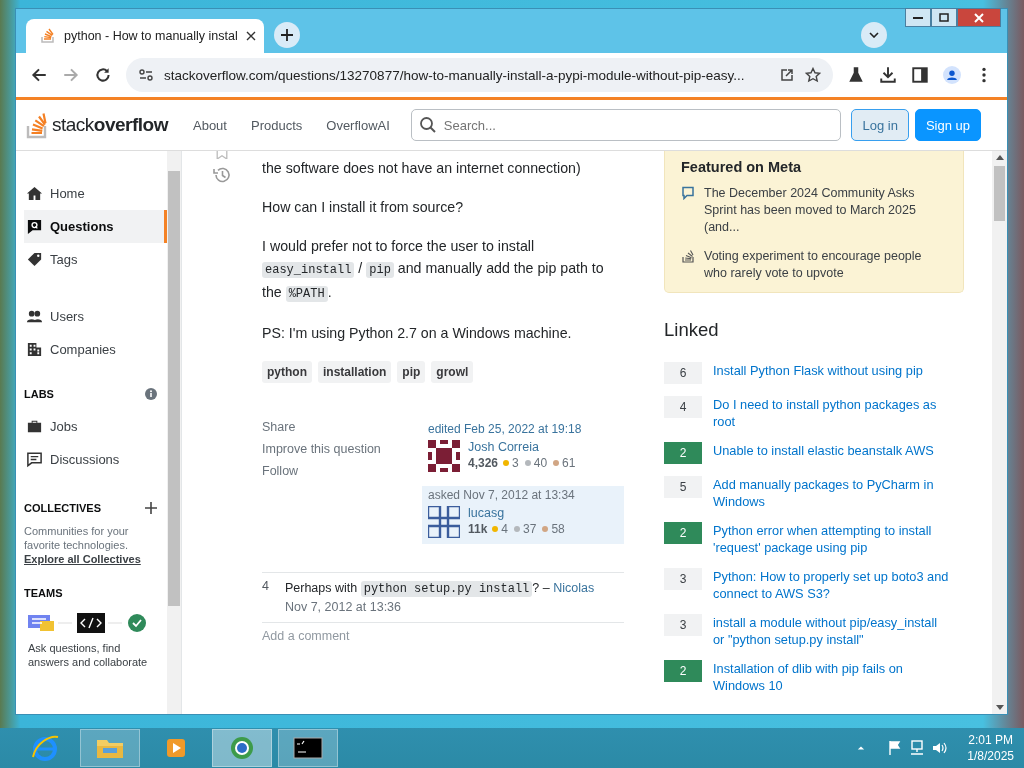  Describe the element at coordinates (355, 372) in the screenshot. I see `tag-chip: installation` at that location.